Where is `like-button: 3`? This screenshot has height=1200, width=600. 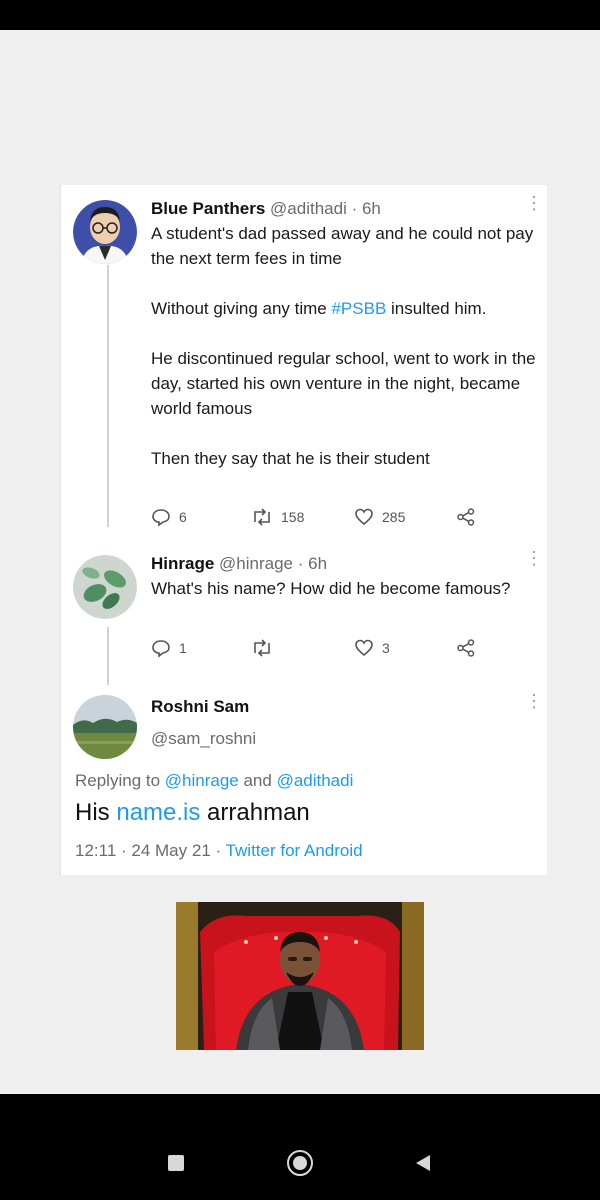
like-button: 3 is located at coordinates (372, 648).